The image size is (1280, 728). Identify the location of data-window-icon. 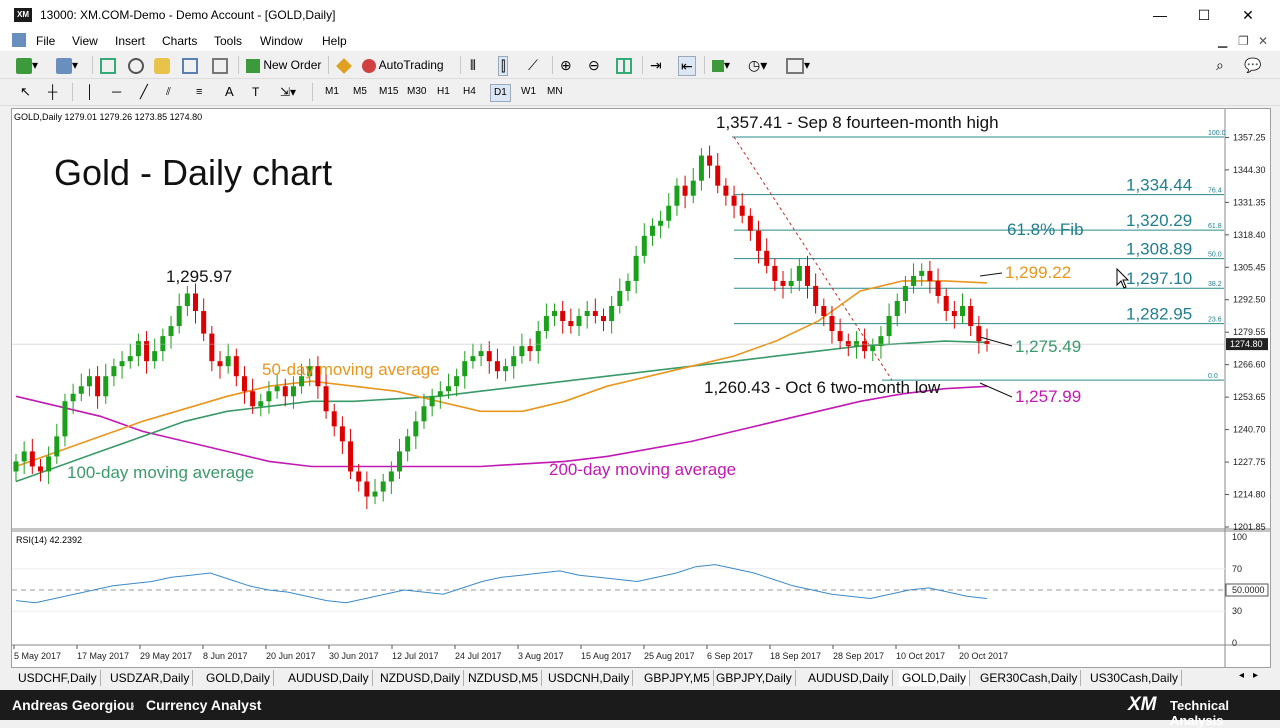
(136, 65).